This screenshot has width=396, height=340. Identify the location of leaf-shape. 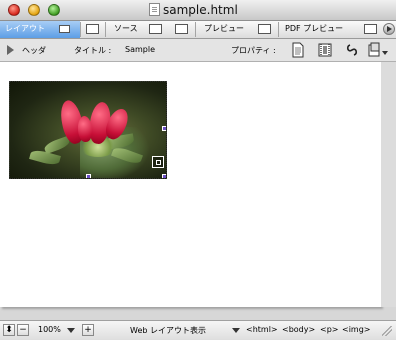
(45, 157).